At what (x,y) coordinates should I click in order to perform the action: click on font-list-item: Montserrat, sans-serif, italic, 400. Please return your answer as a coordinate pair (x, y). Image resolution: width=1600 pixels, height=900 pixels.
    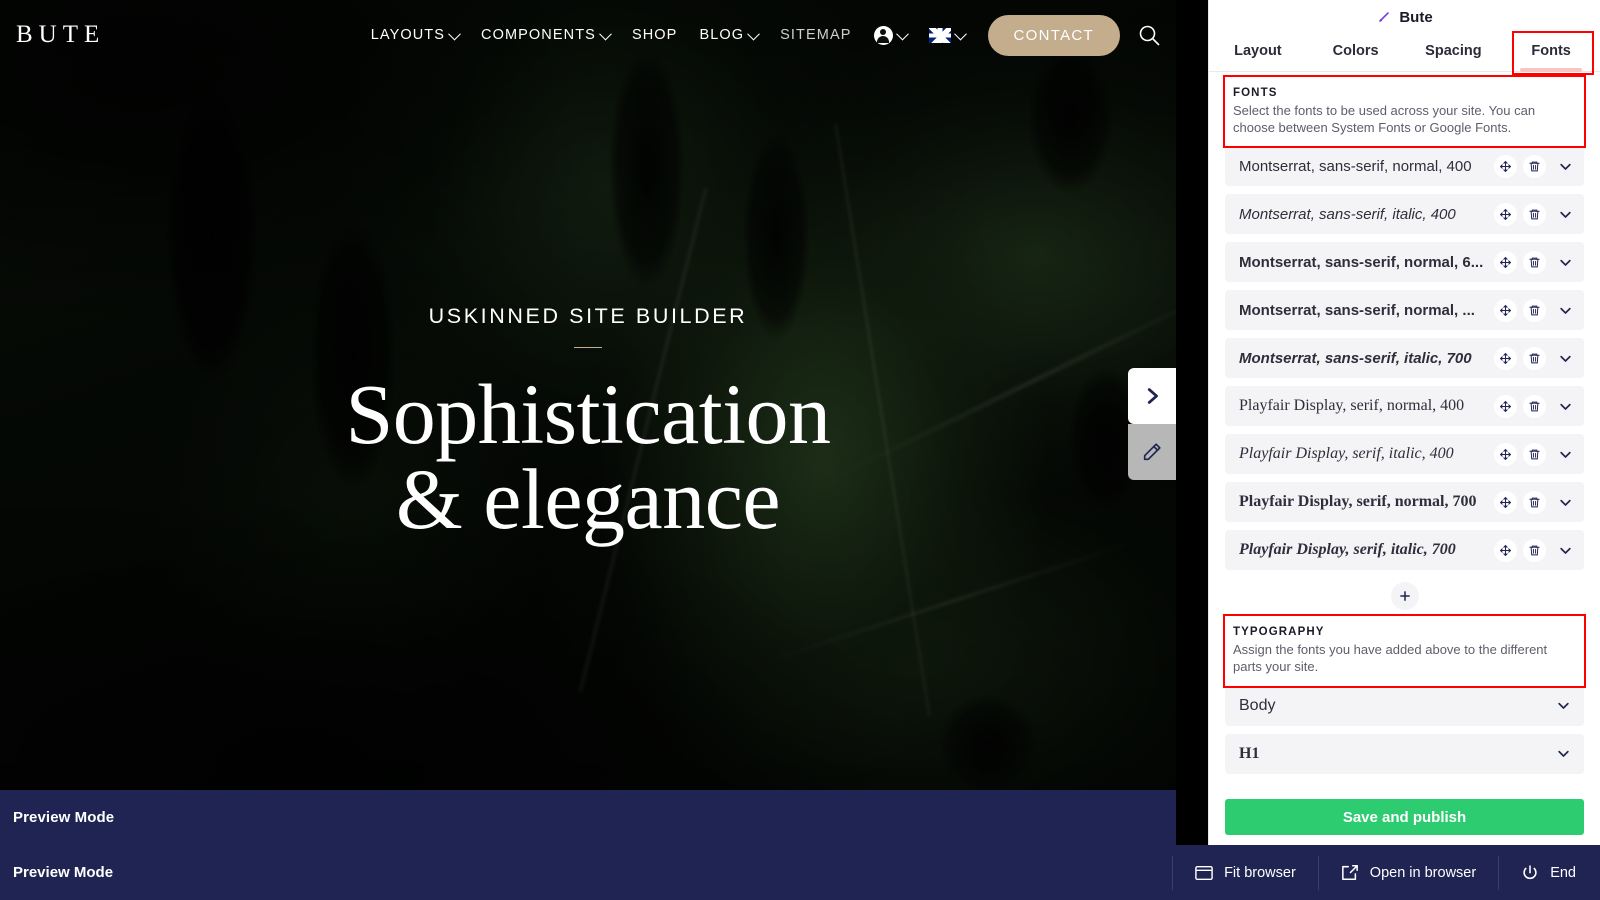
    Looking at the image, I should click on (1404, 214).